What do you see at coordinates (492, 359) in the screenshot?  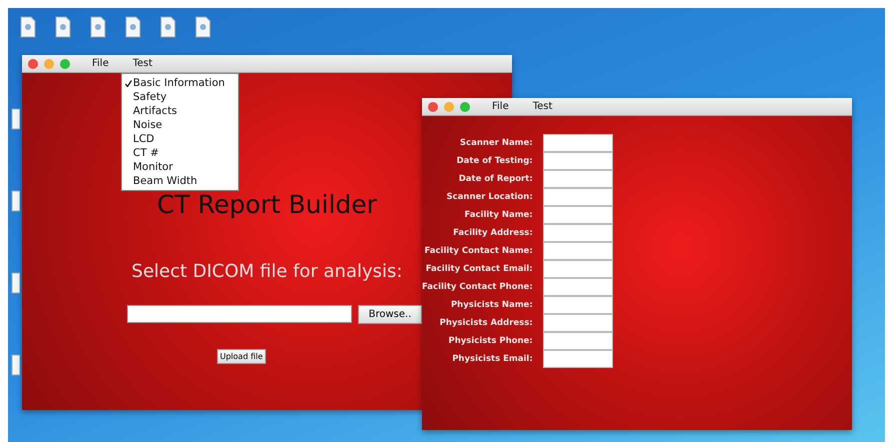 I see `field-label: Physicists Email:` at bounding box center [492, 359].